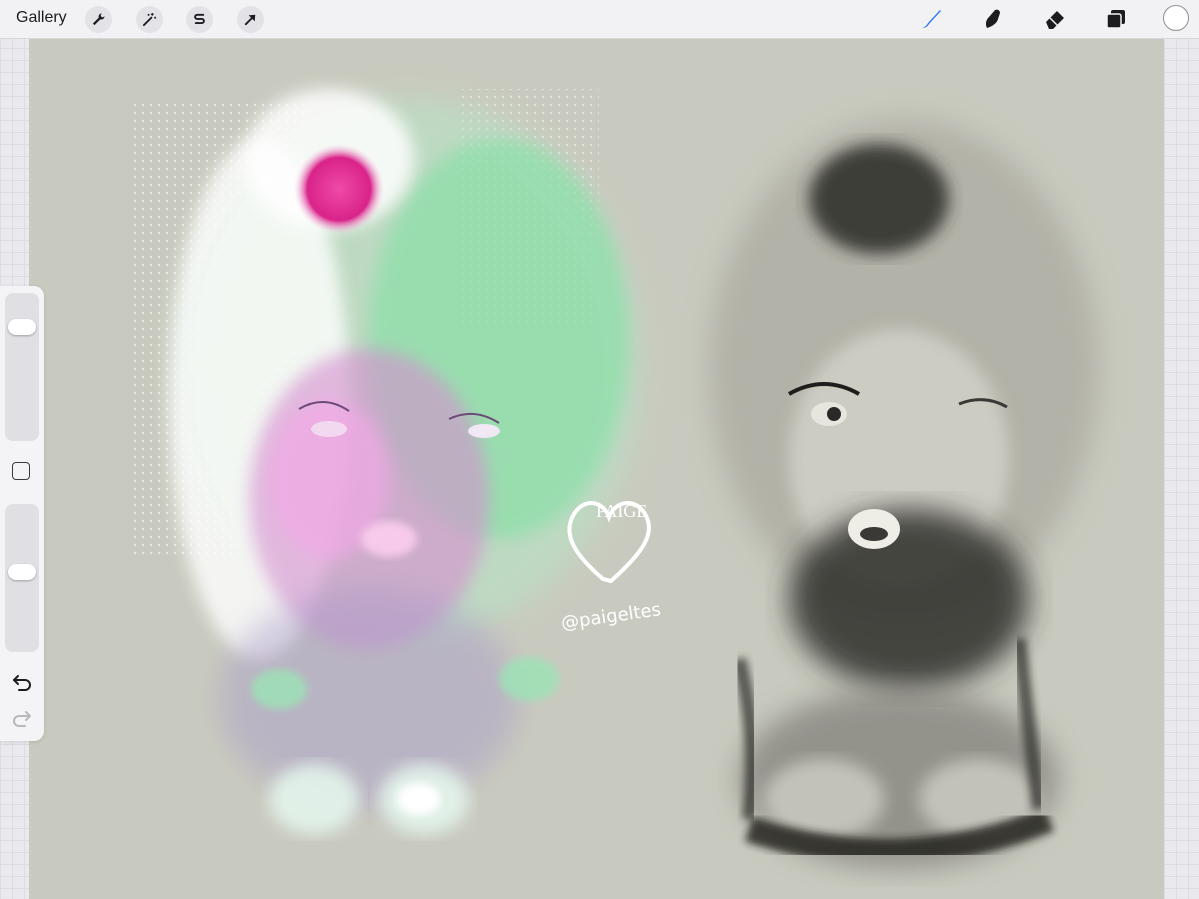 The width and height of the screenshot is (1199, 899). What do you see at coordinates (22, 682) in the screenshot?
I see `undo-icon` at bounding box center [22, 682].